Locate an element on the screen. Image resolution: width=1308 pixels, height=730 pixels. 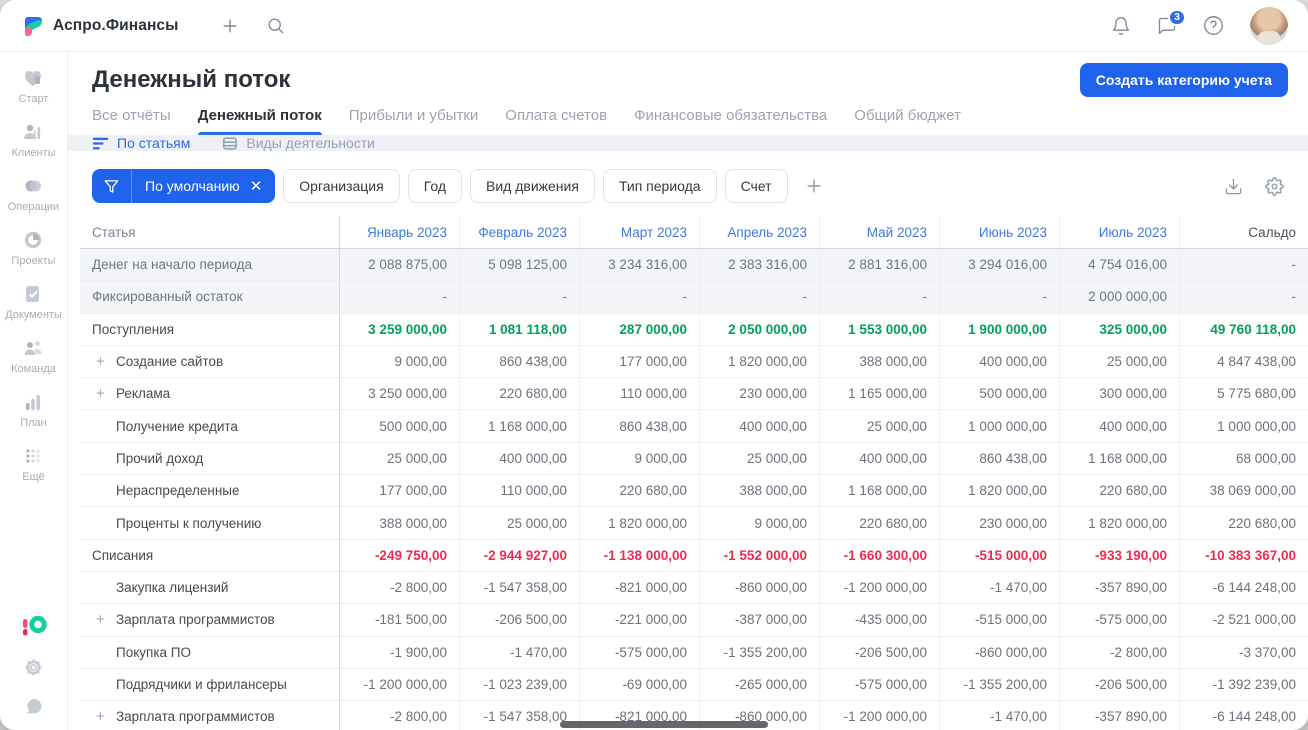
view-switch-2: Виды деятельности is located at coordinates (298, 143).